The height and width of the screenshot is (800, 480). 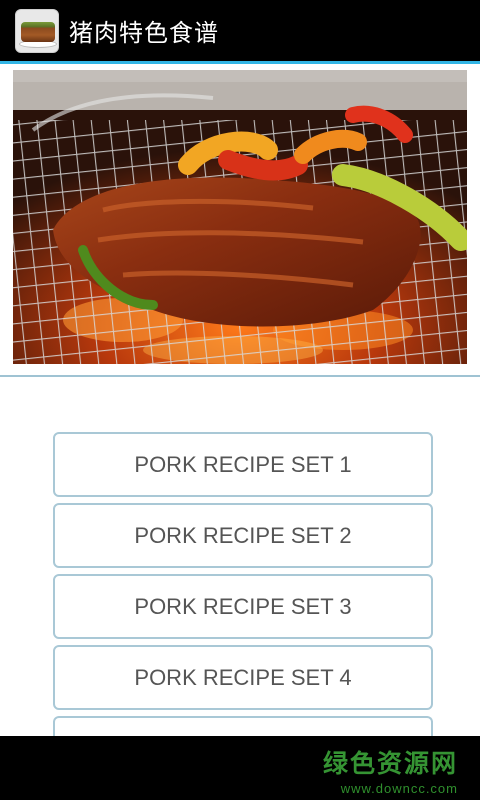 What do you see at coordinates (240, 32) in the screenshot?
I see `action-bar: 猪肉特色食谱` at bounding box center [240, 32].